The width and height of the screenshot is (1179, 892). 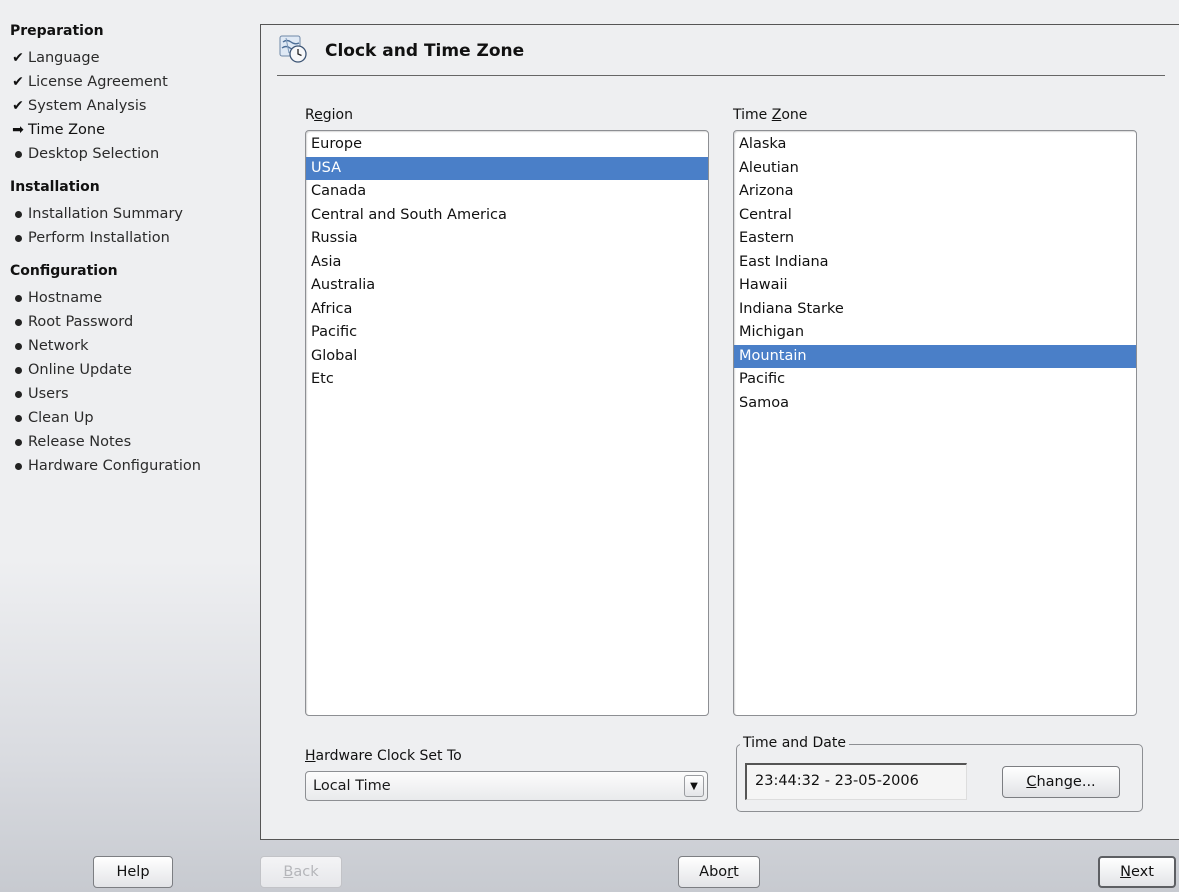 What do you see at coordinates (507, 145) in the screenshot?
I see `region-option: Europe` at bounding box center [507, 145].